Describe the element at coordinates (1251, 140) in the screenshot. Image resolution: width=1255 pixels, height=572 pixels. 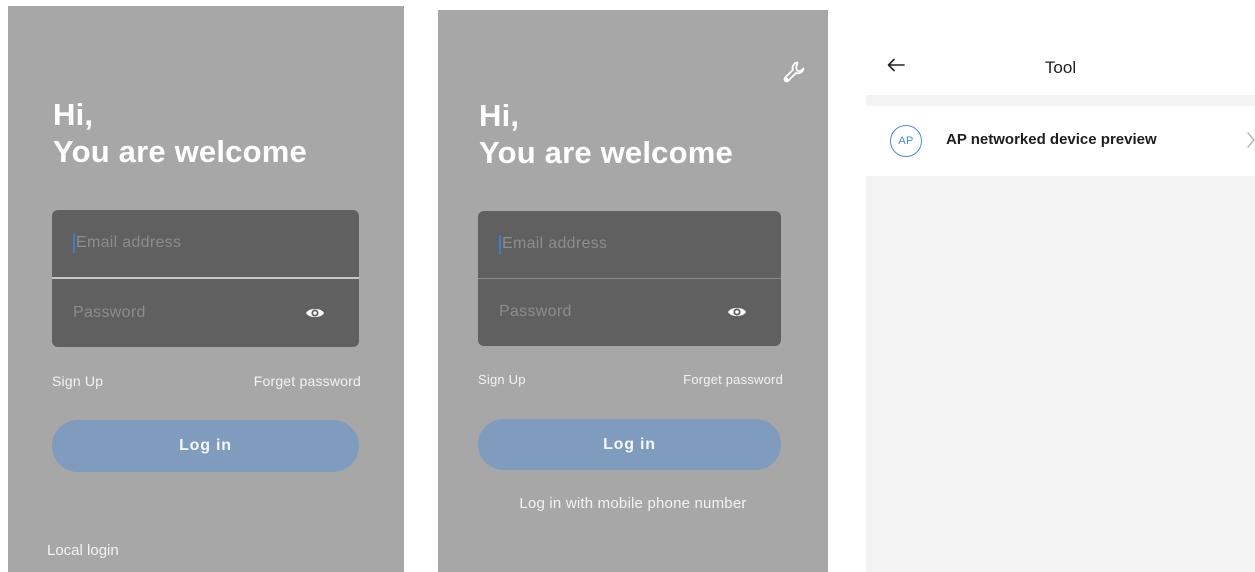
I see `chevron-right-icon` at that location.